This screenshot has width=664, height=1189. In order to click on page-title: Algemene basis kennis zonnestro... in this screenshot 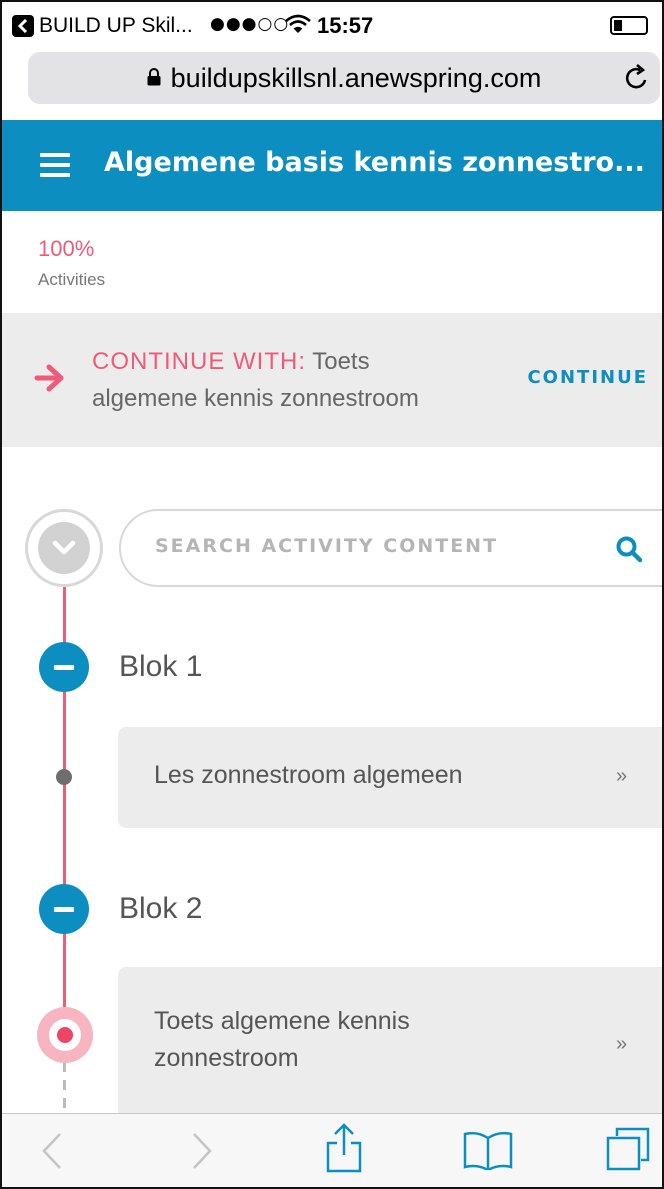, I will do `click(374, 162)`.